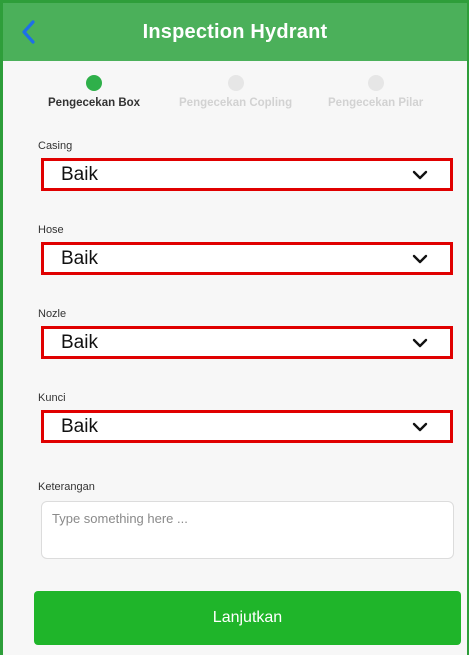  I want to click on hose-value: Baik, so click(79, 258).